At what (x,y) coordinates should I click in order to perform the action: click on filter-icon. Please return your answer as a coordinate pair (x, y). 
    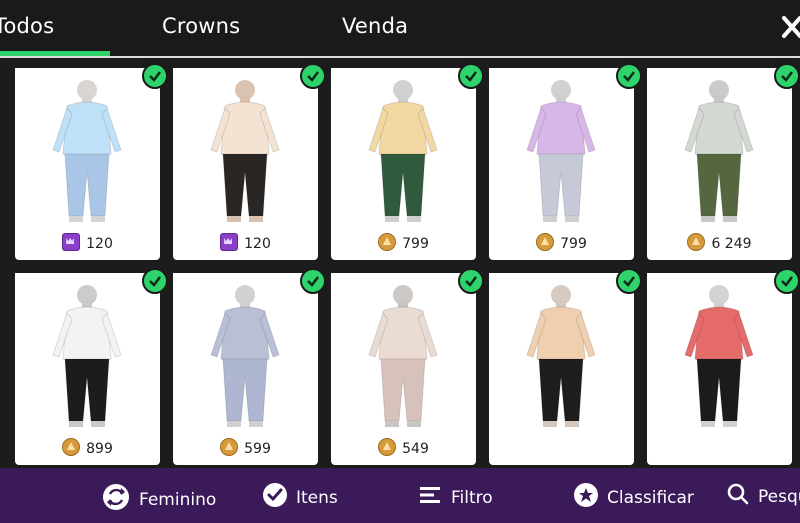
    Looking at the image, I should click on (430, 497).